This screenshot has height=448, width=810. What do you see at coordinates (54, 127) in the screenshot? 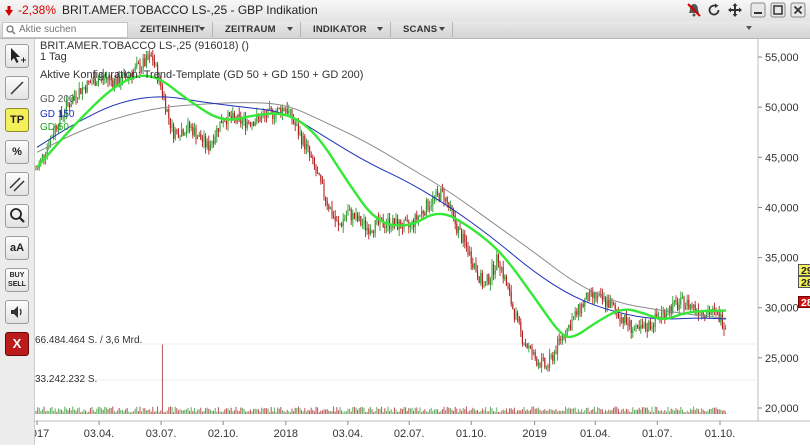
I see `legend-gd50: GD 50` at bounding box center [54, 127].